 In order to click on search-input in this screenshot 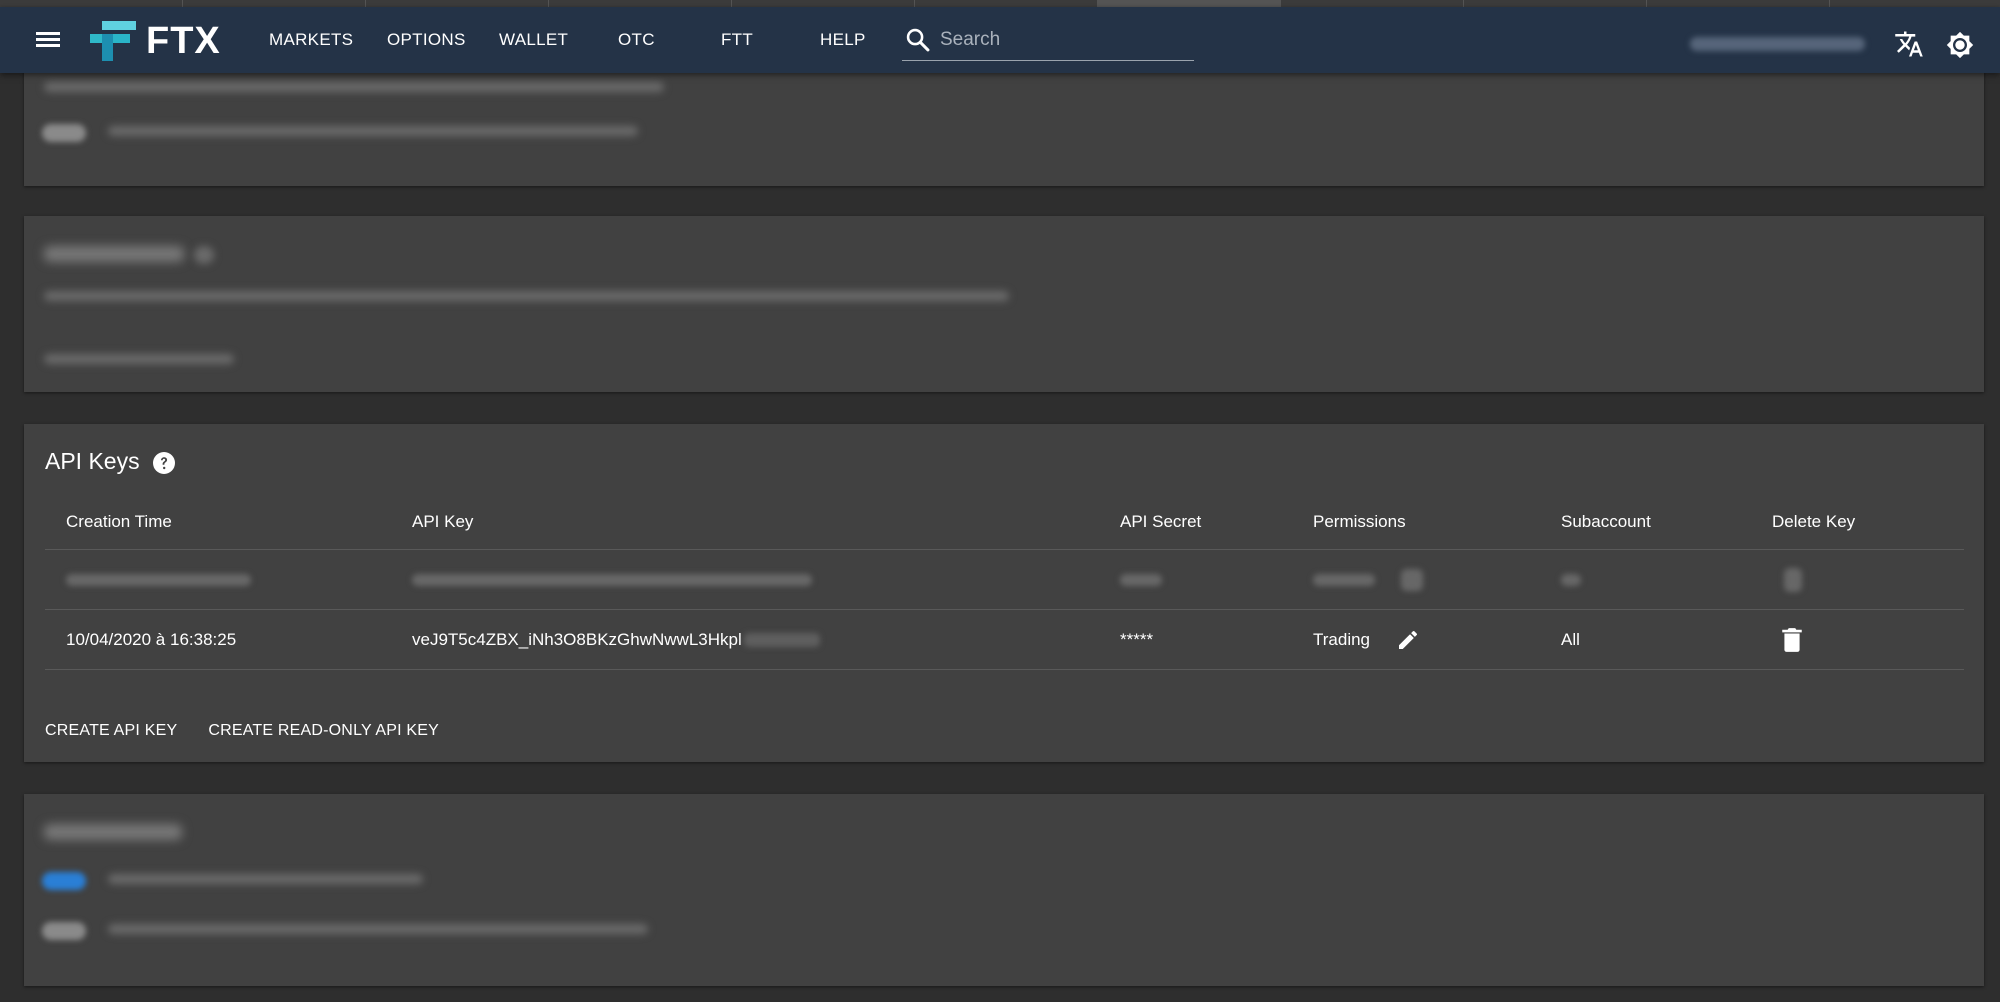, I will do `click(1060, 39)`.